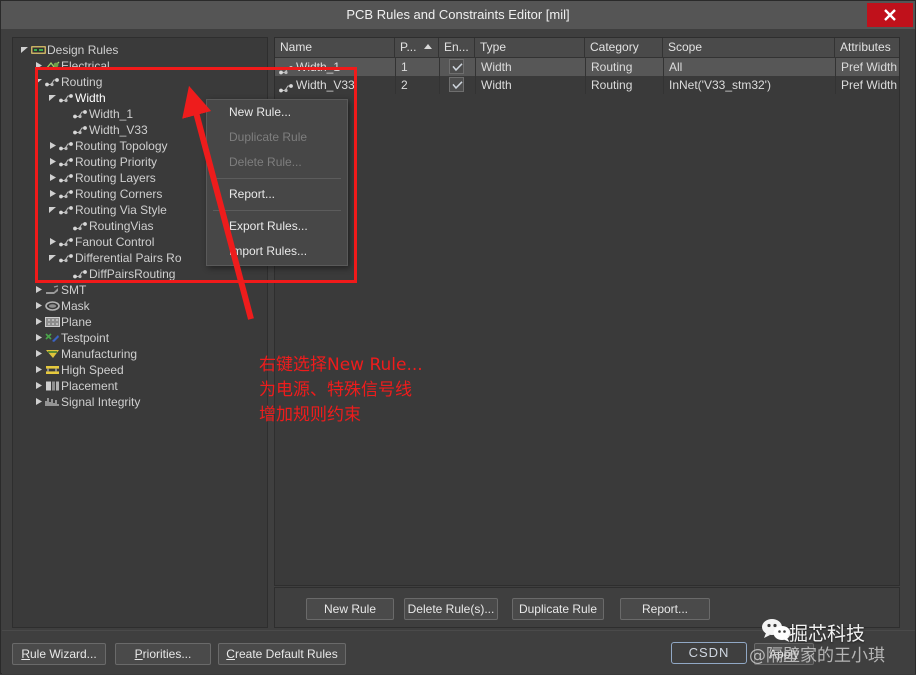 The height and width of the screenshot is (675, 916). I want to click on tree-item-routing: Routing, so click(140, 82).